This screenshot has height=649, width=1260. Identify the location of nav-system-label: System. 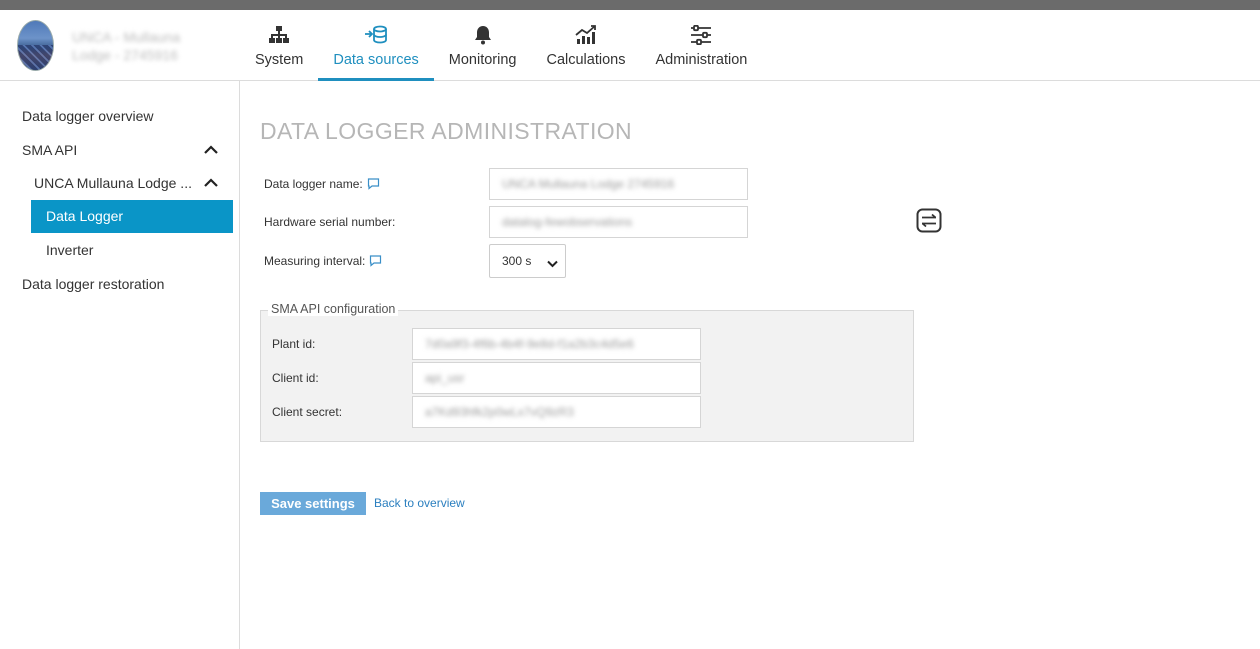
(279, 60).